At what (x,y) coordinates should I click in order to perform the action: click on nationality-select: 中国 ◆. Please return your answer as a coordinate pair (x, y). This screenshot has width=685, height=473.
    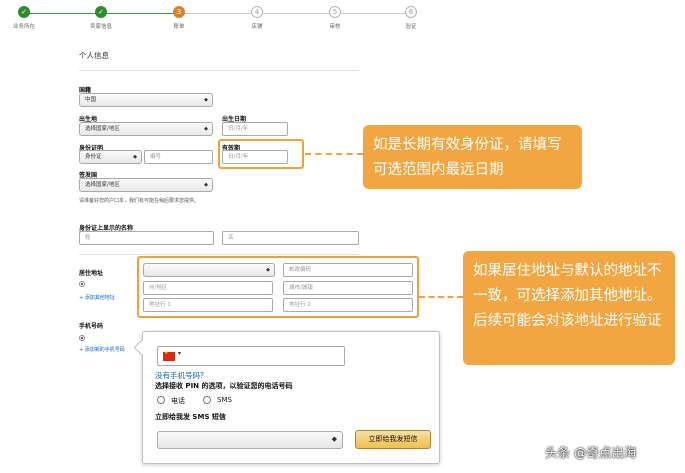
    Looking at the image, I should click on (146, 100).